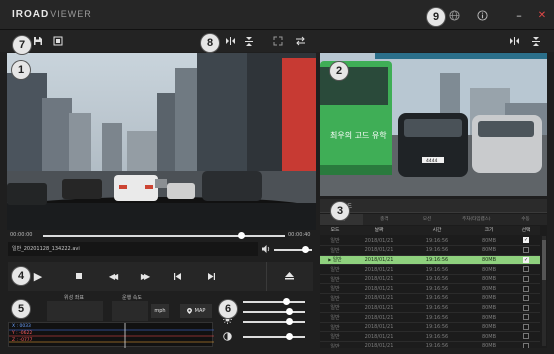  I want to click on cell-select: ✓, so click(526, 241).